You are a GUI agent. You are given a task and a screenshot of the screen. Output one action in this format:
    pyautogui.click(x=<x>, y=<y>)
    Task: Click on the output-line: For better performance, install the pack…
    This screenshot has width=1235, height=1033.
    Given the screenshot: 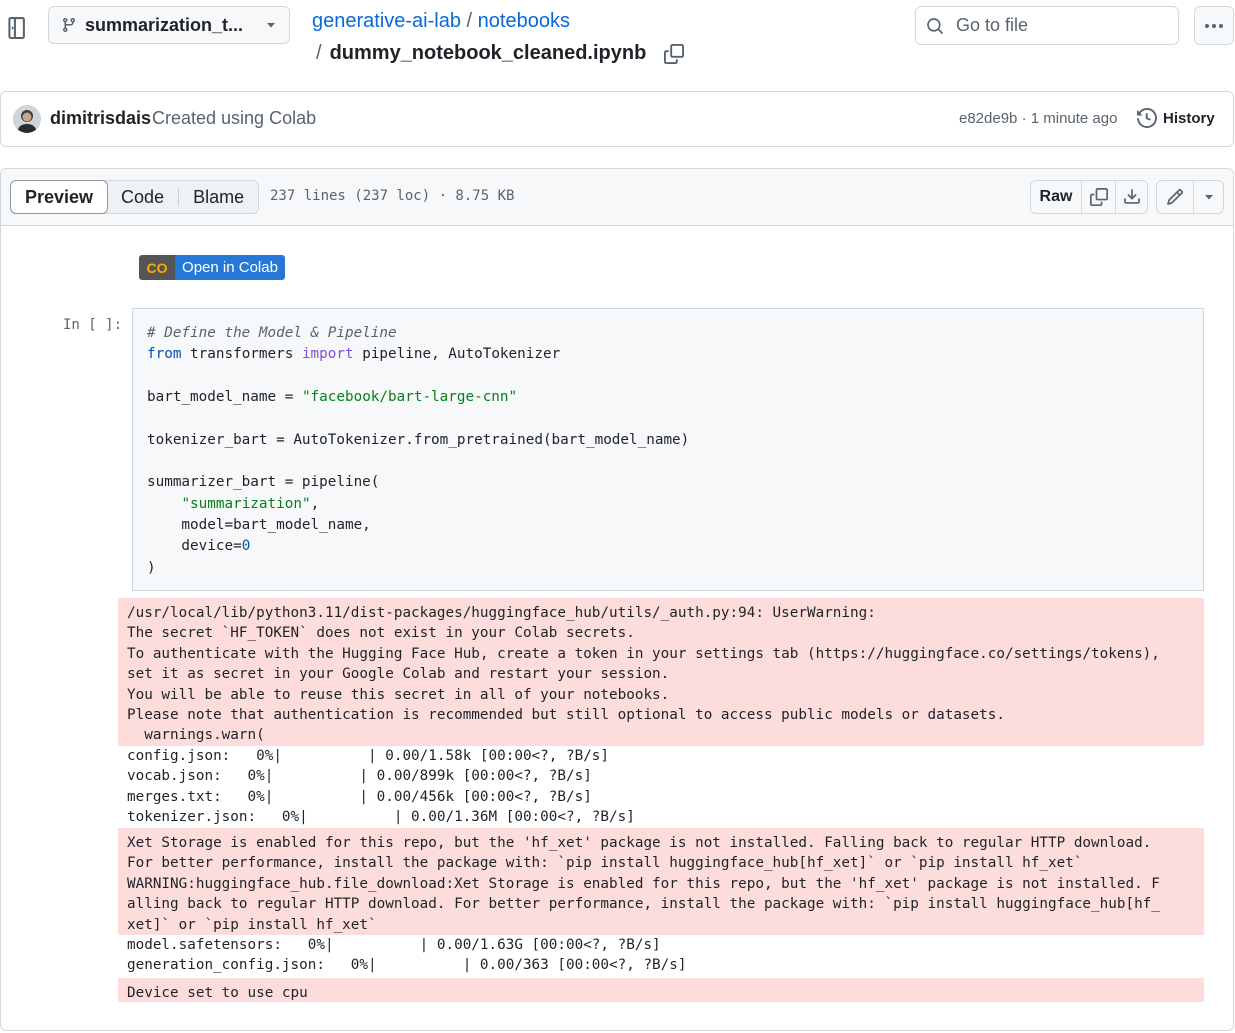 What is the action you would take?
    pyautogui.click(x=605, y=863)
    